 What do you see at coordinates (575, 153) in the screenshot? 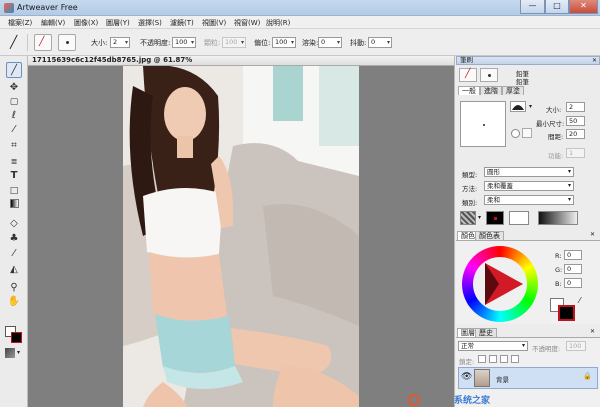
I see `function-field: 1` at bounding box center [575, 153].